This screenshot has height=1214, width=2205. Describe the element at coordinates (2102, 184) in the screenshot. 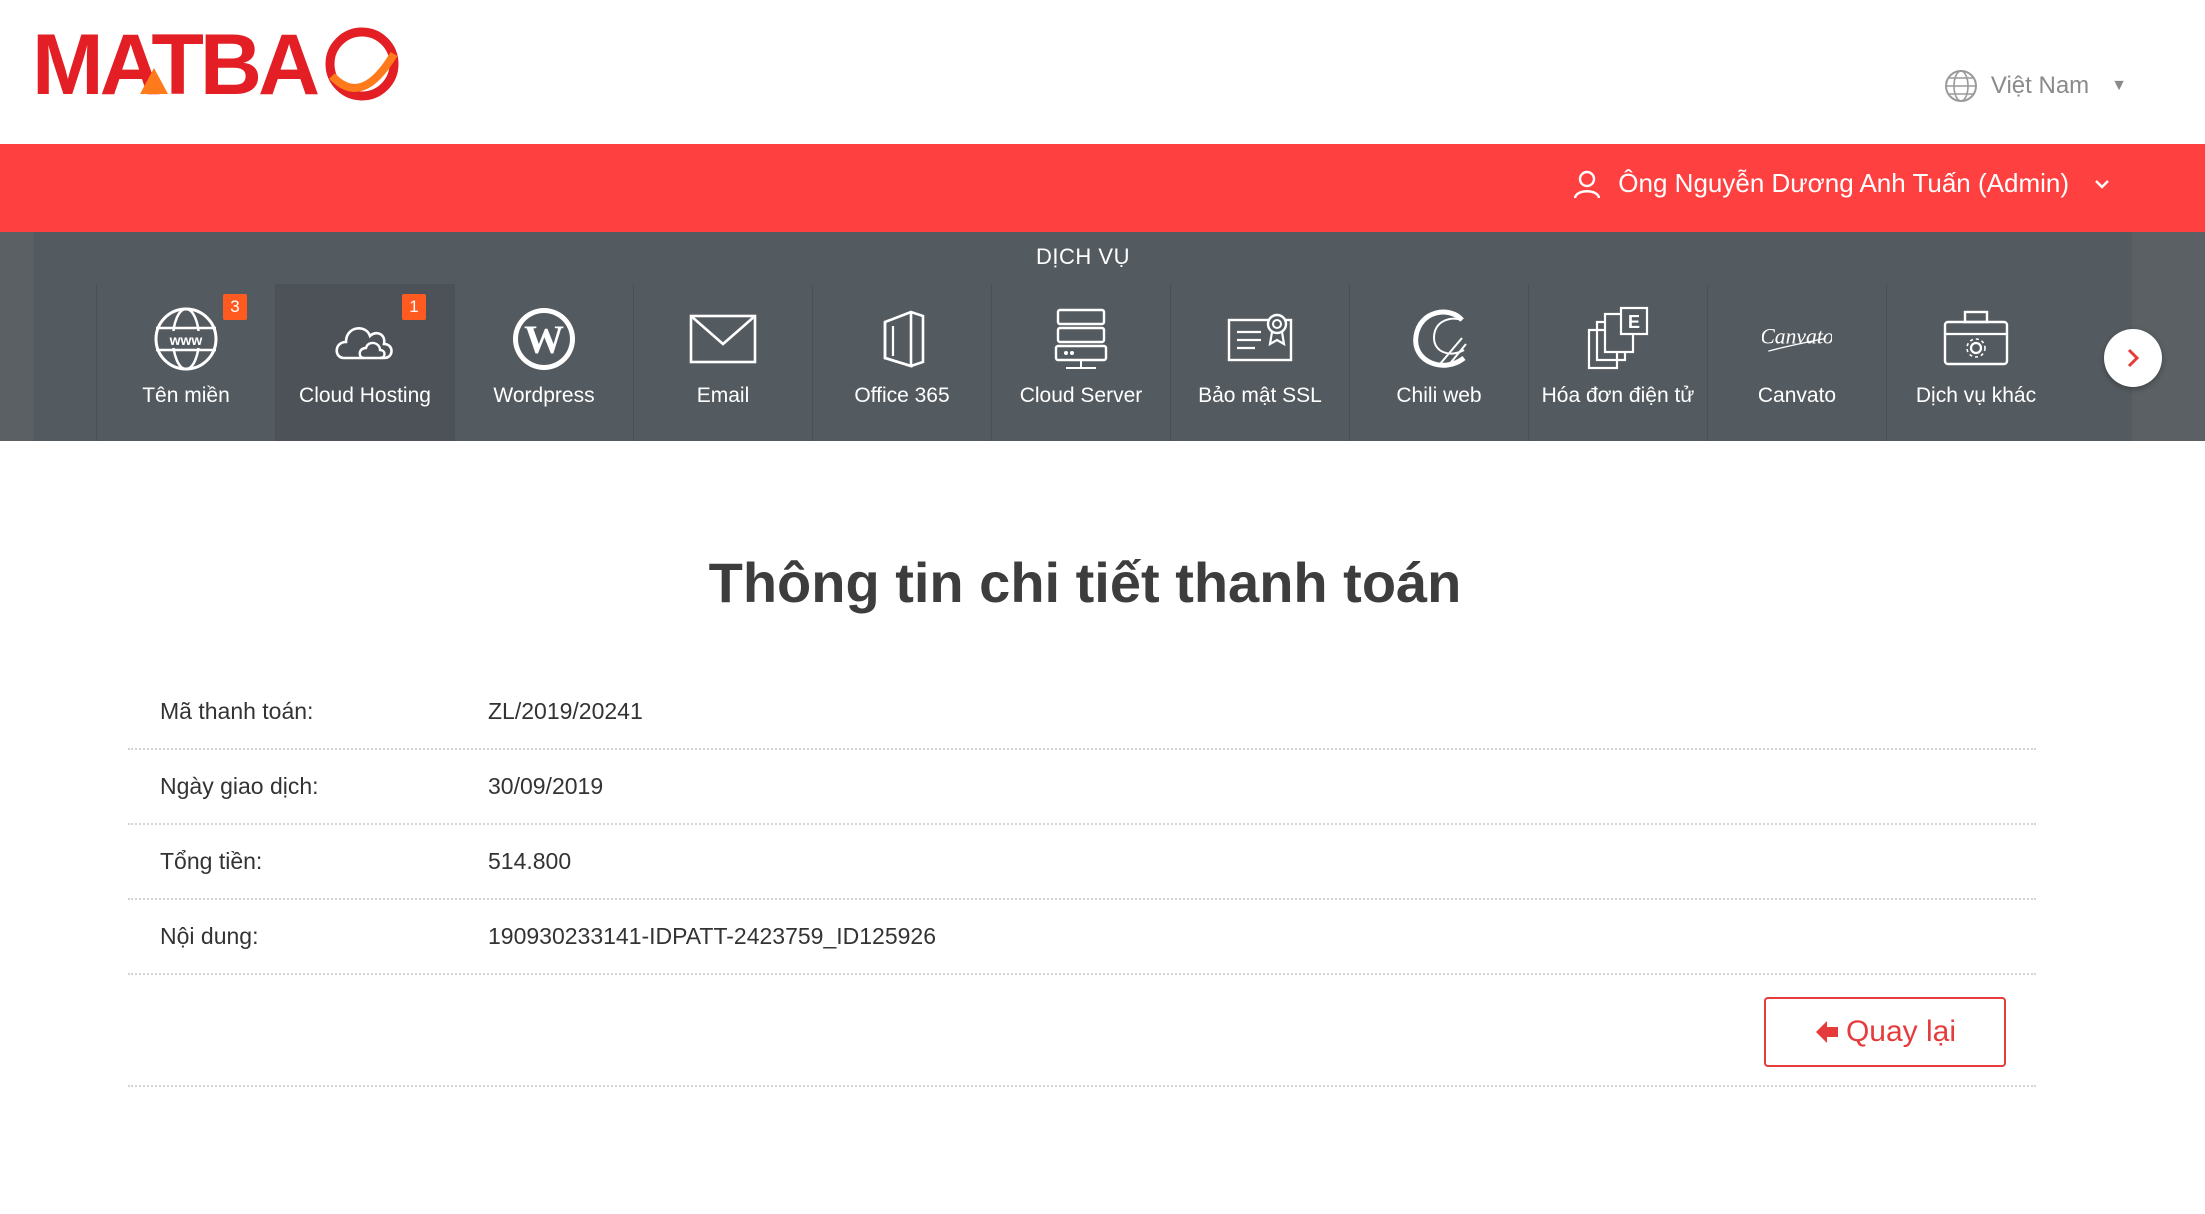

I see `chevron-down-icon` at that location.